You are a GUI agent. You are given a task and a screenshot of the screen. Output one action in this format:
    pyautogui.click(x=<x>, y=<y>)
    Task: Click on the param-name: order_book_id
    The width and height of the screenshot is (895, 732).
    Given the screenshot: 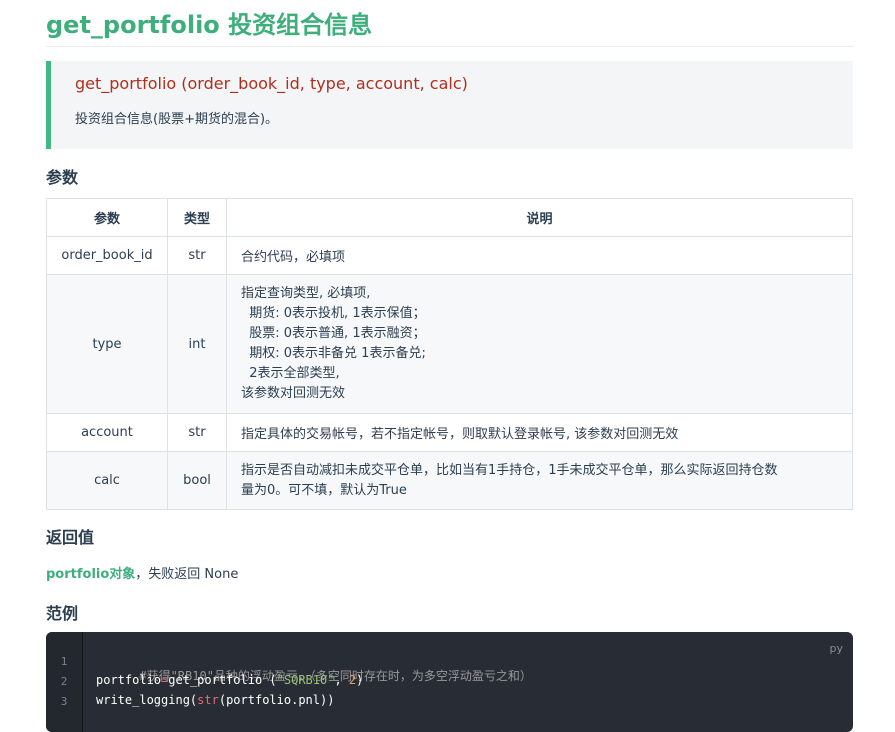 What is the action you would take?
    pyautogui.click(x=107, y=255)
    